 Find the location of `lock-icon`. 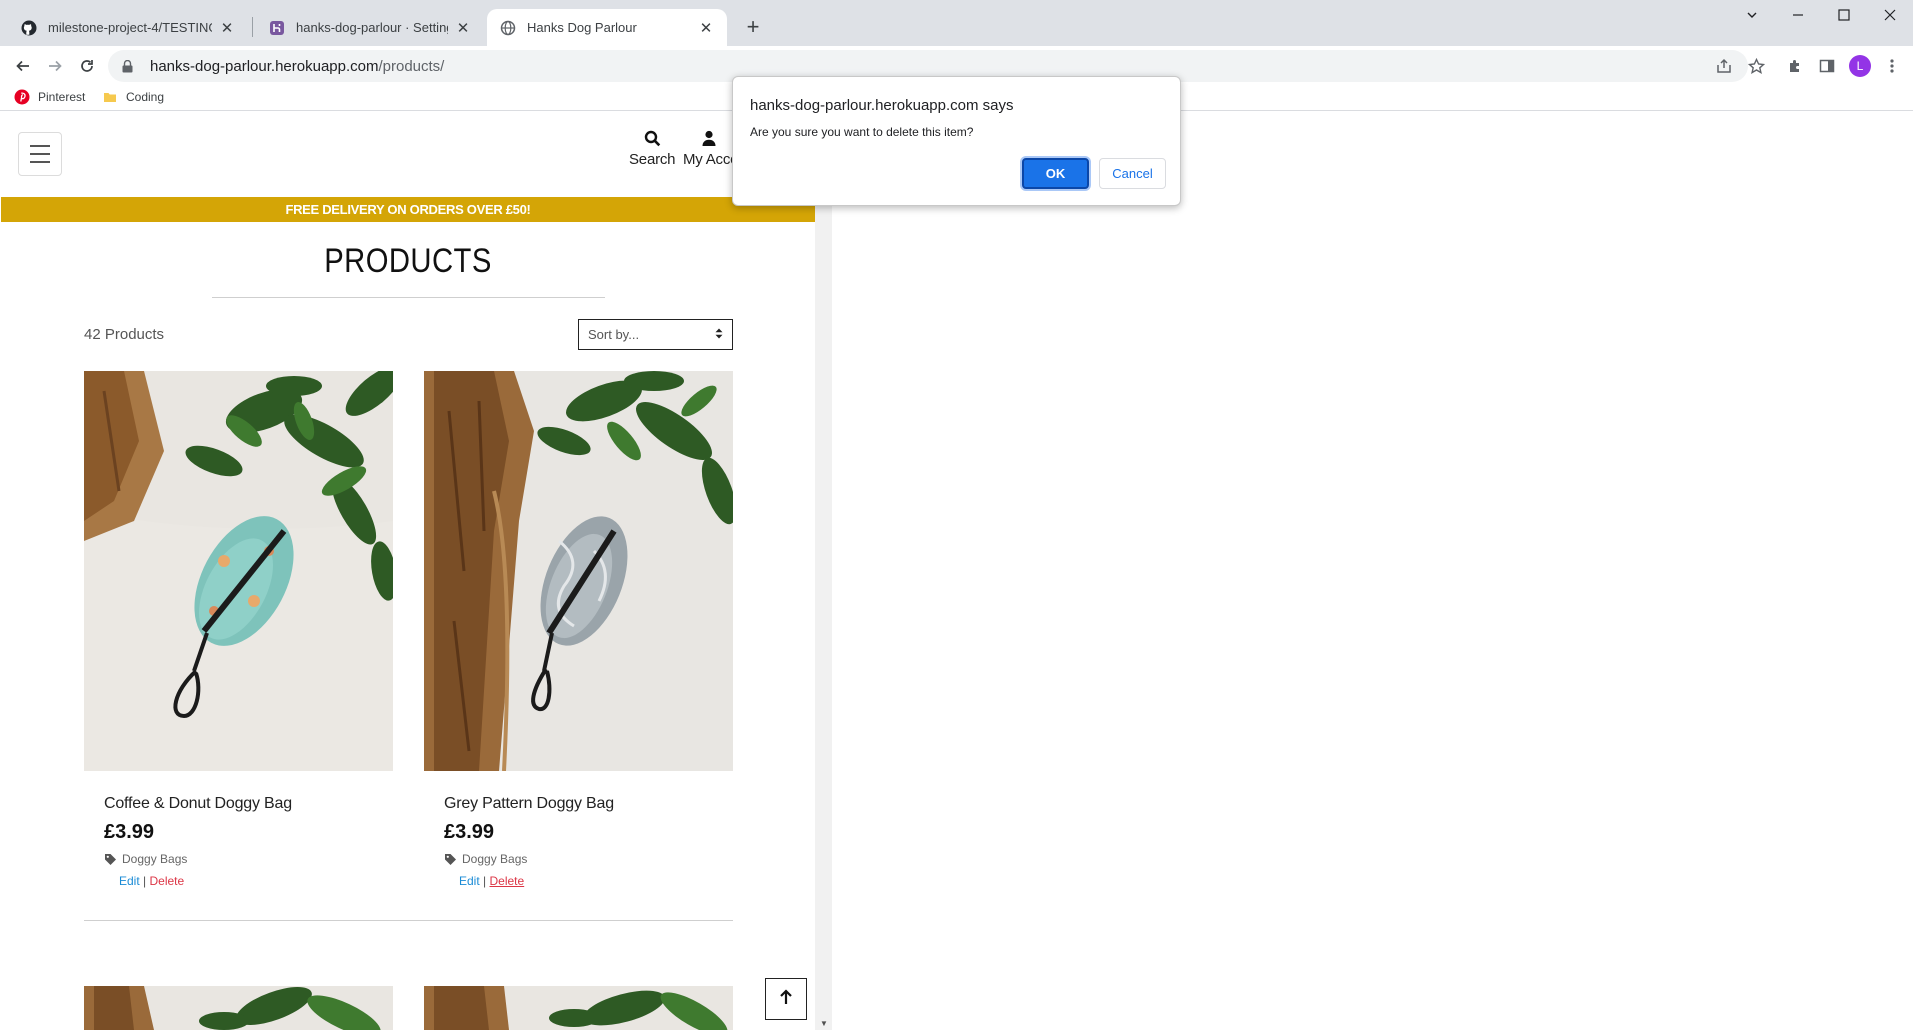

lock-icon is located at coordinates (130, 66).